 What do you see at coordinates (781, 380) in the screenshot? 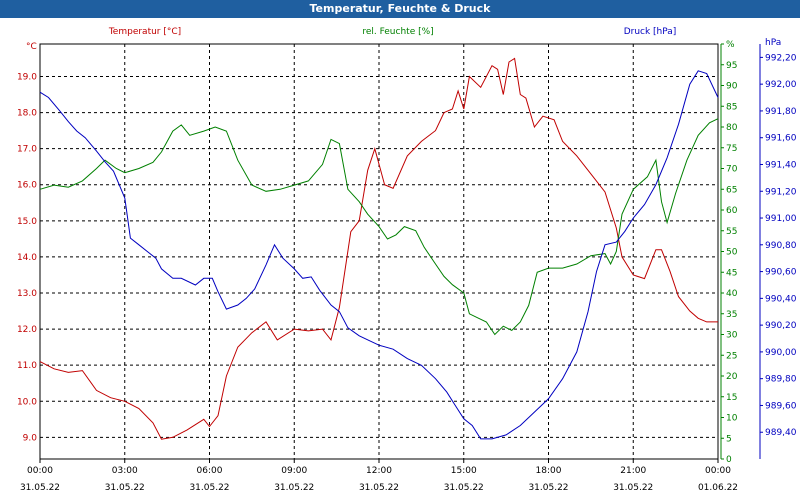
I see `pressure-tick-label: 989,80` at bounding box center [781, 380].